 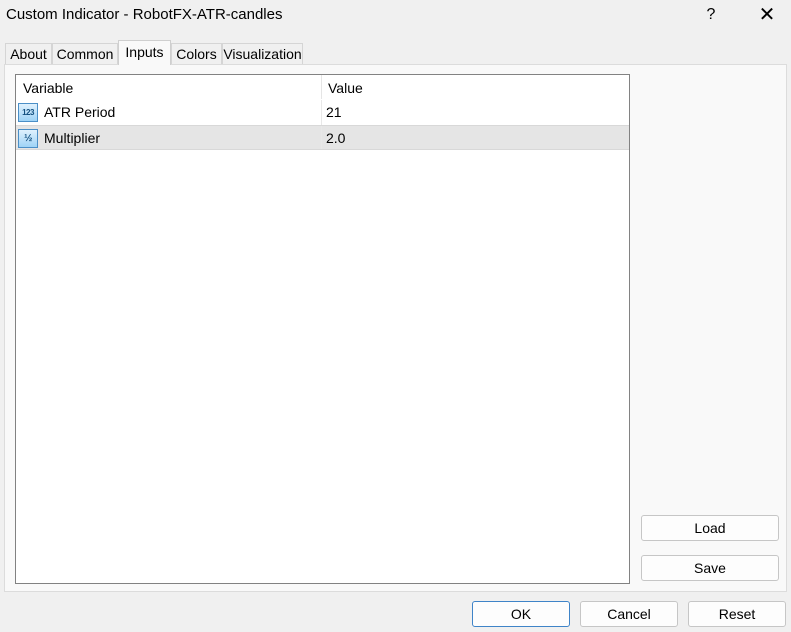 What do you see at coordinates (80, 112) in the screenshot?
I see `variable-name: ATR Period` at bounding box center [80, 112].